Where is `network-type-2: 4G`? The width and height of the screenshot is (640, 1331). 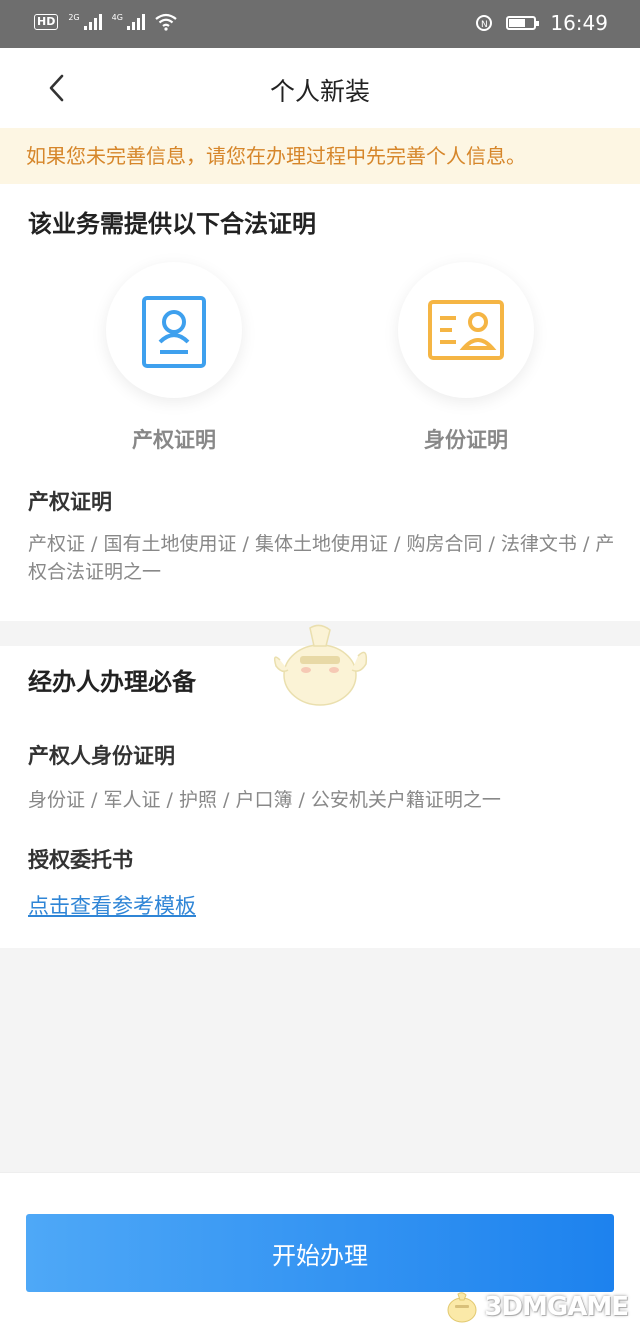 network-type-2: 4G is located at coordinates (117, 17).